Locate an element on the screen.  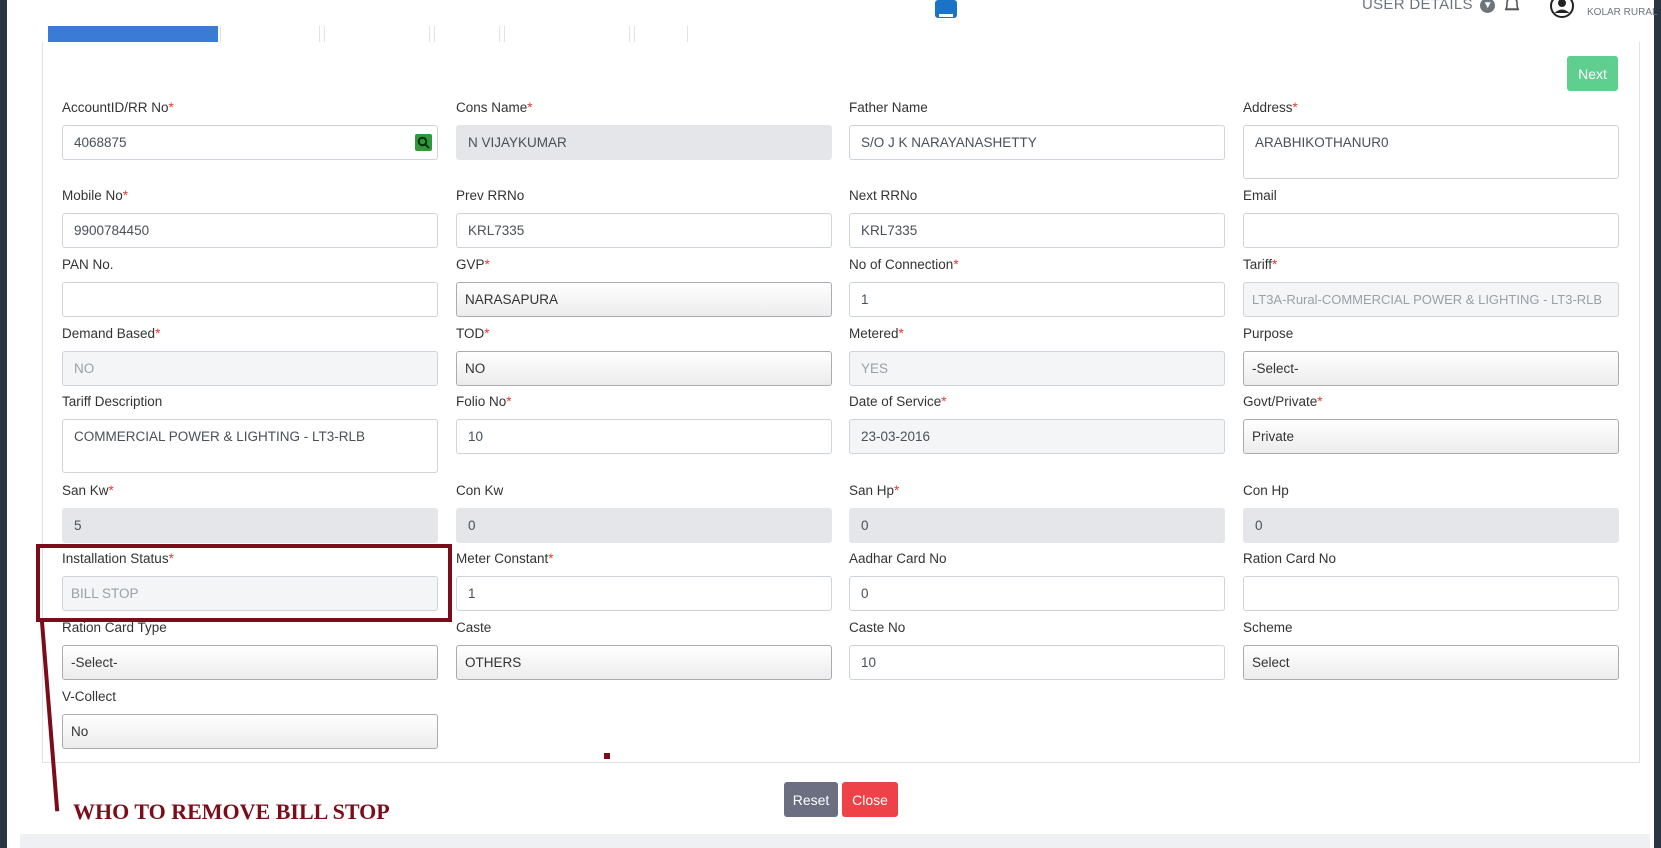
field-no-of-connection: No of Connection* 1 is located at coordinates (1037, 287).